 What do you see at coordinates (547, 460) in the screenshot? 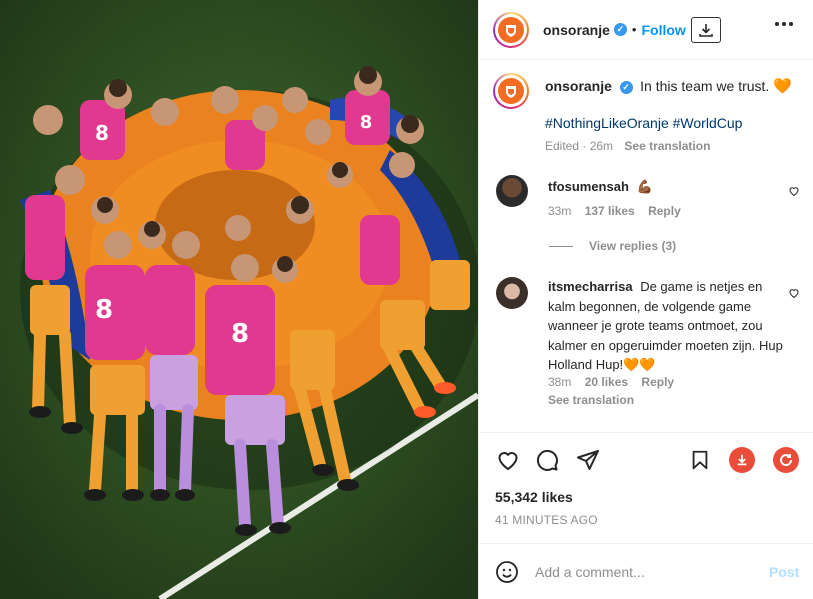
I see `comment-icon` at bounding box center [547, 460].